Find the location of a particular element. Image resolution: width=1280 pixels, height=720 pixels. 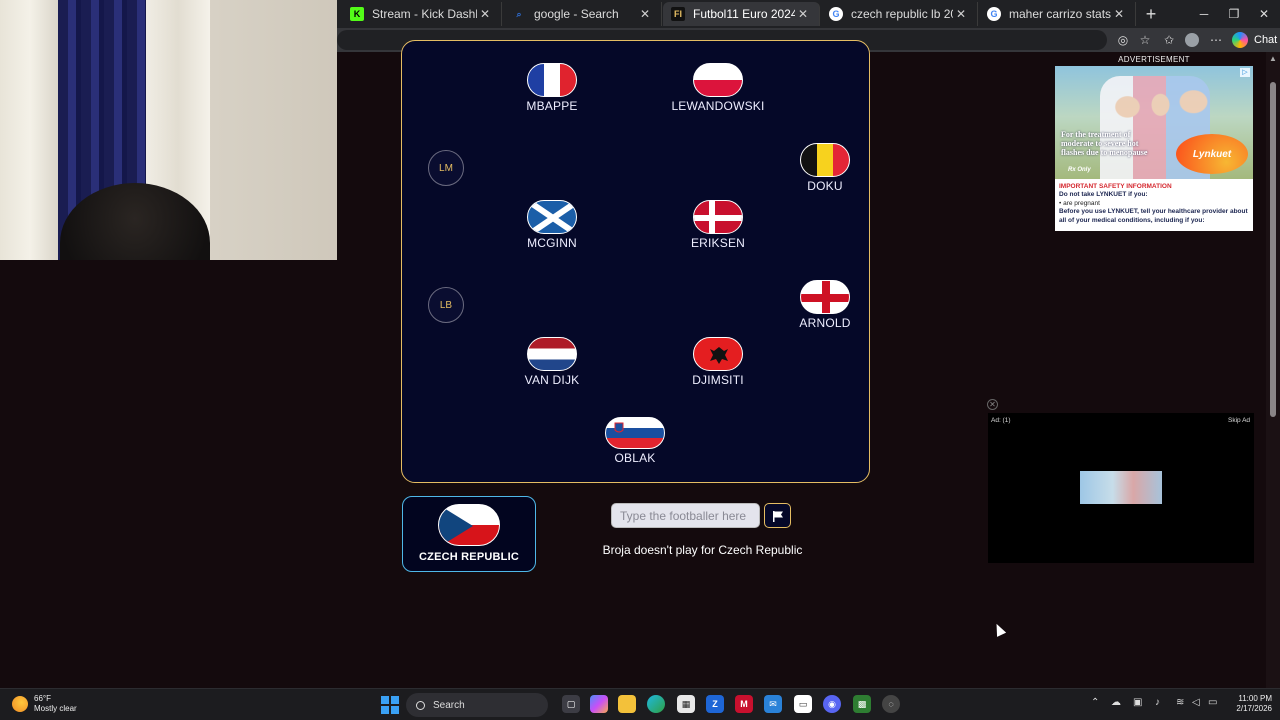

scroll-up-arrow-icon: ▲ is located at coordinates (1273, 58).